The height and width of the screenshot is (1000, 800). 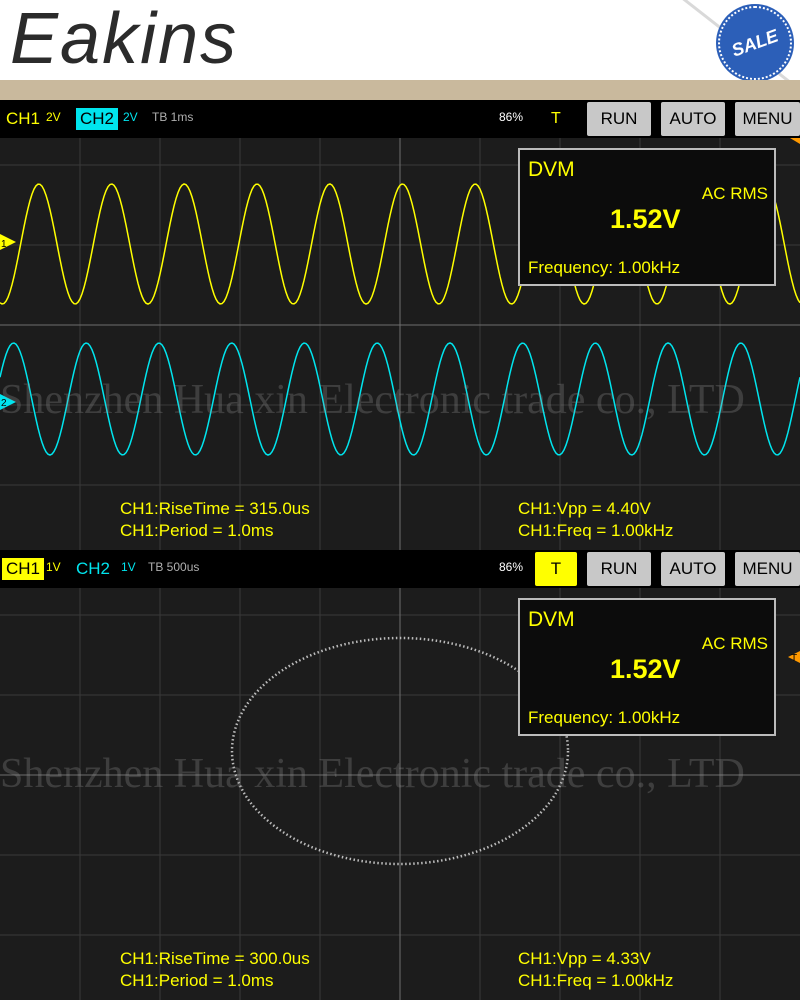 I want to click on trigger-level-icon, so click(x=795, y=141).